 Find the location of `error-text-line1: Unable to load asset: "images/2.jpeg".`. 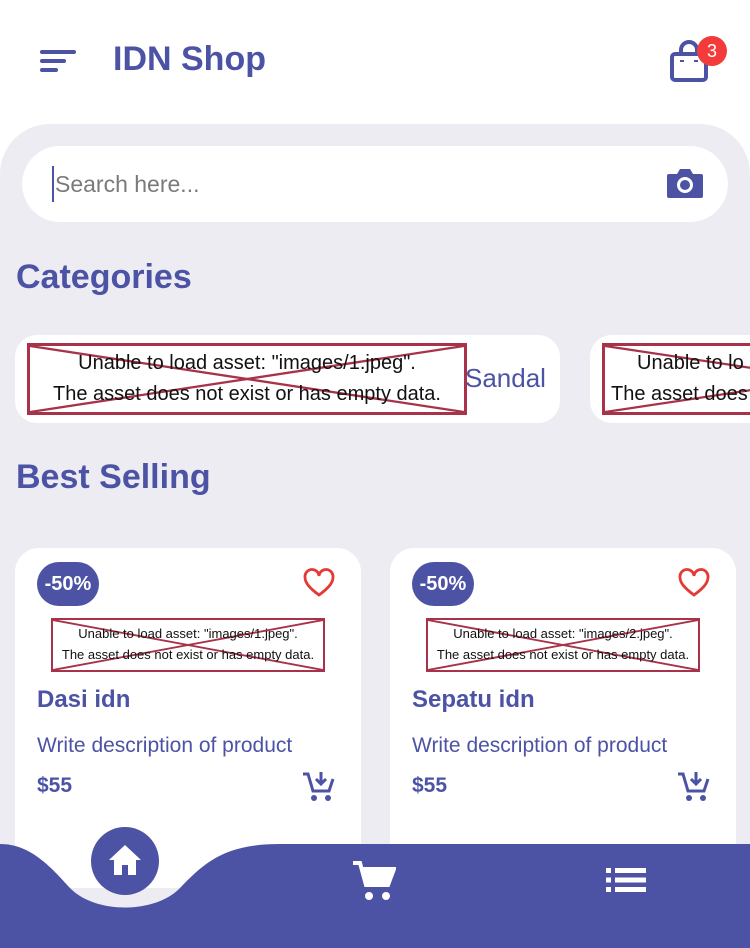

error-text-line1: Unable to load asset: "images/2.jpeg". is located at coordinates (563, 633).